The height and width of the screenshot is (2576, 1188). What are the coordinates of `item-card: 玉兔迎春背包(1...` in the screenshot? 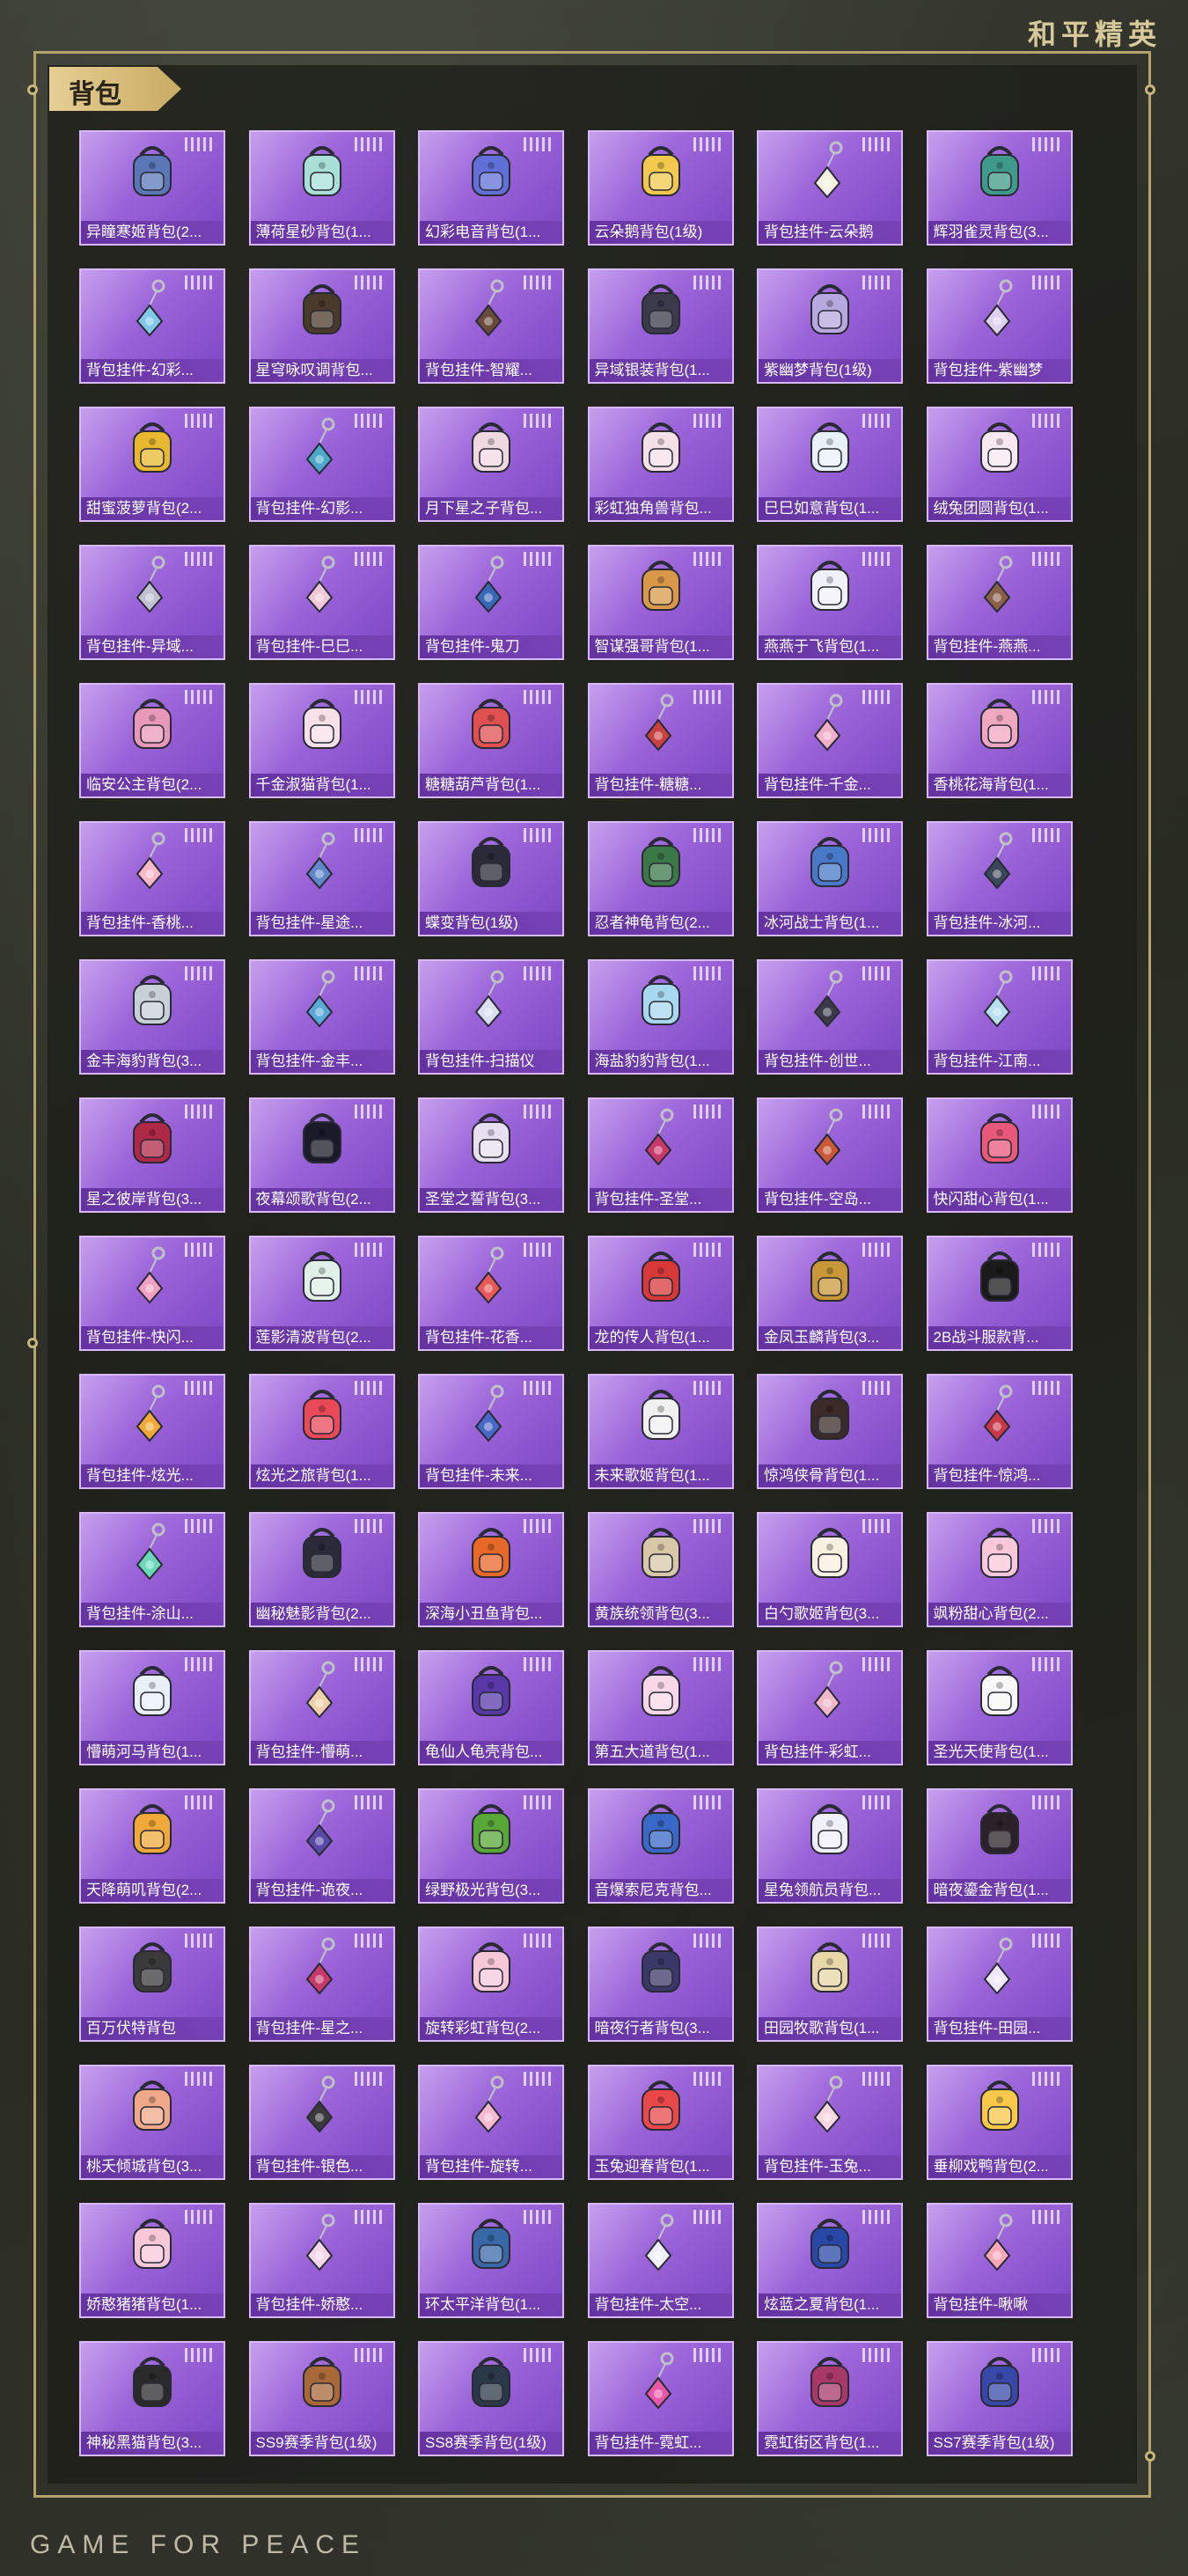 It's located at (660, 2122).